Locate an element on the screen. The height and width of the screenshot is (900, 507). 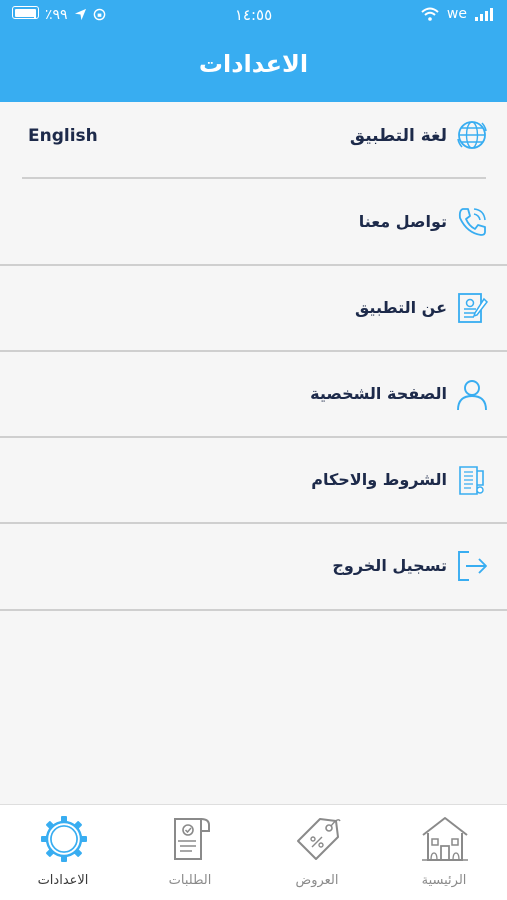
carrier-name: we is located at coordinates (456, 14).